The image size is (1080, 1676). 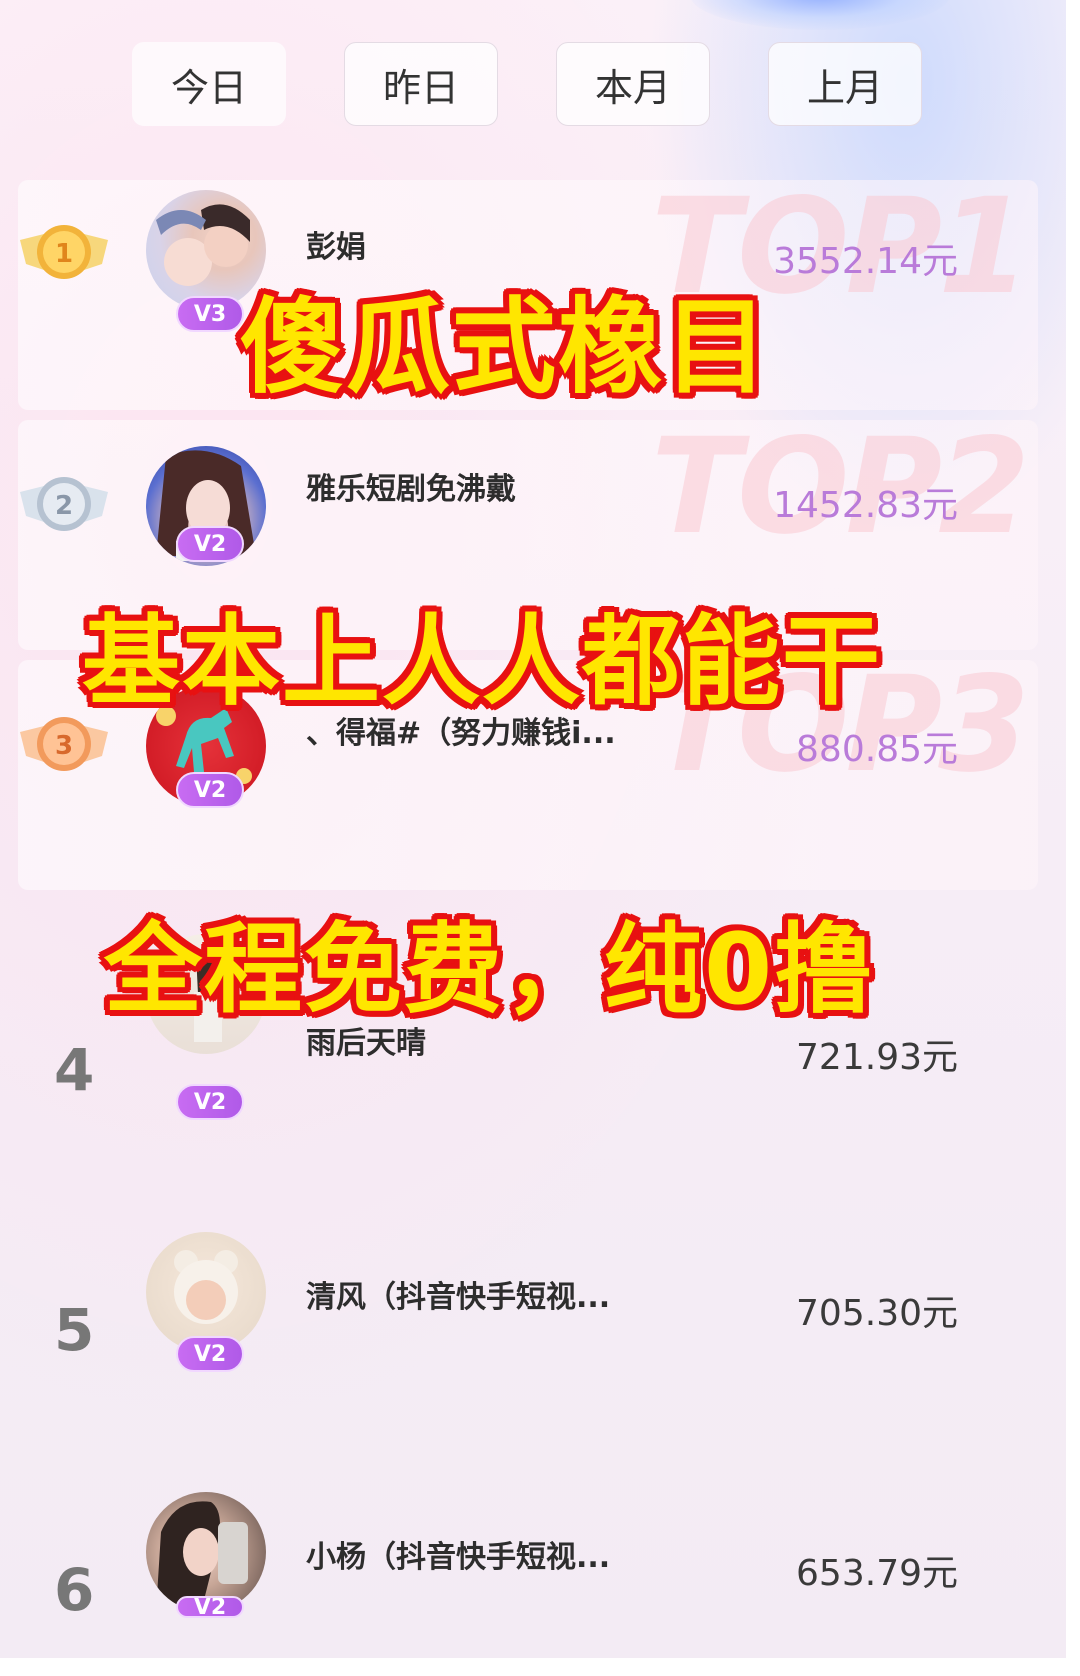 I want to click on svg-text: 3, so click(x=64, y=746).